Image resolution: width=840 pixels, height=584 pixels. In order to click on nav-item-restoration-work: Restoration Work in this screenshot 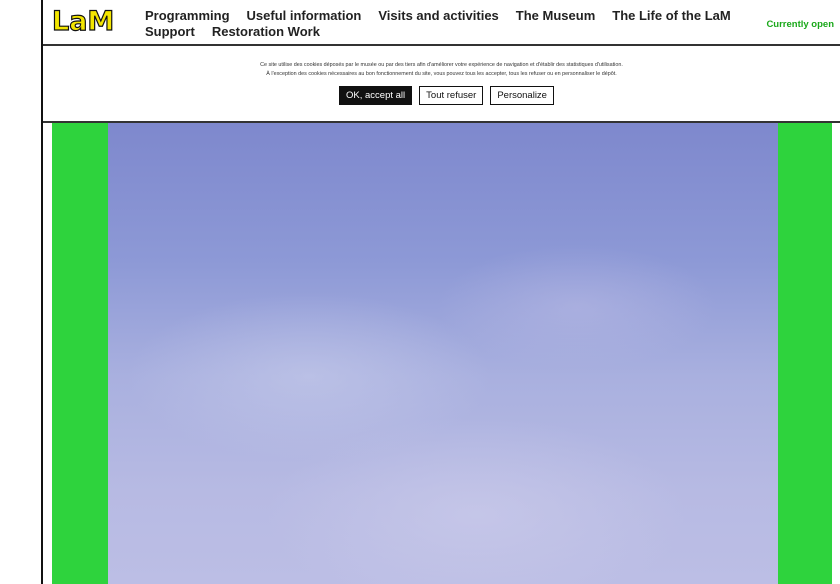, I will do `click(266, 32)`.